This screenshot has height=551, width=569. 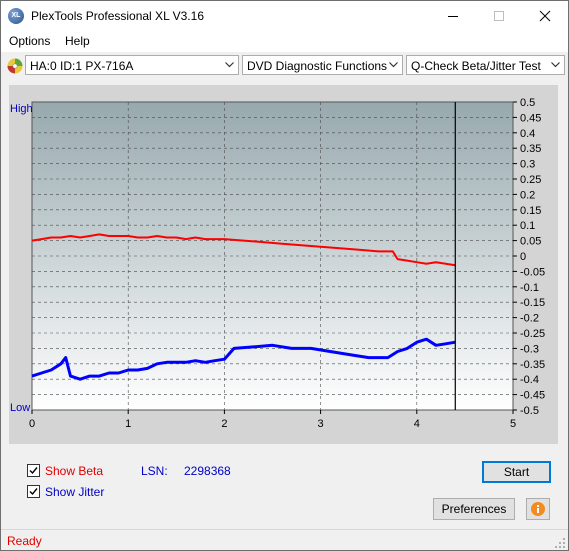 I want to click on resize-grip-icon, so click(x=560, y=543).